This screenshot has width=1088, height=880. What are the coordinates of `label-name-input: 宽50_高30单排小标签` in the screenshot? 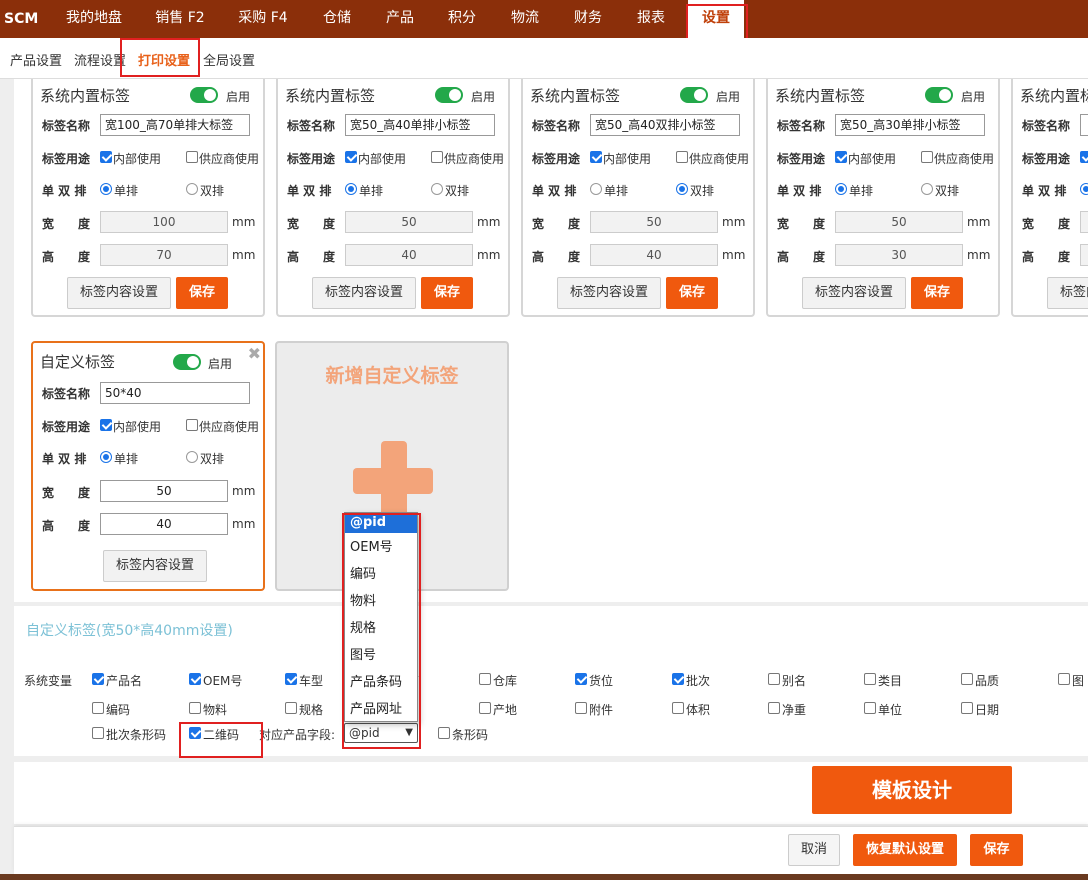 It's located at (910, 125).